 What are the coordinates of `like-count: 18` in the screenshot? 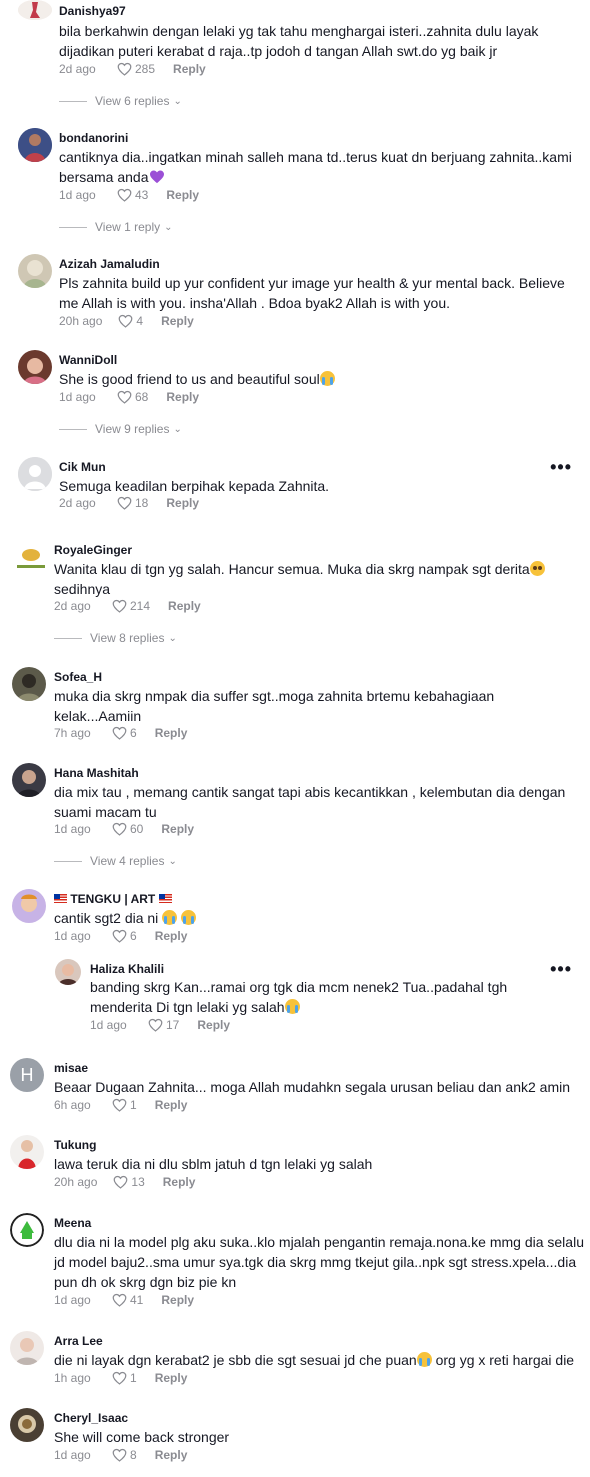 It's located at (142, 503).